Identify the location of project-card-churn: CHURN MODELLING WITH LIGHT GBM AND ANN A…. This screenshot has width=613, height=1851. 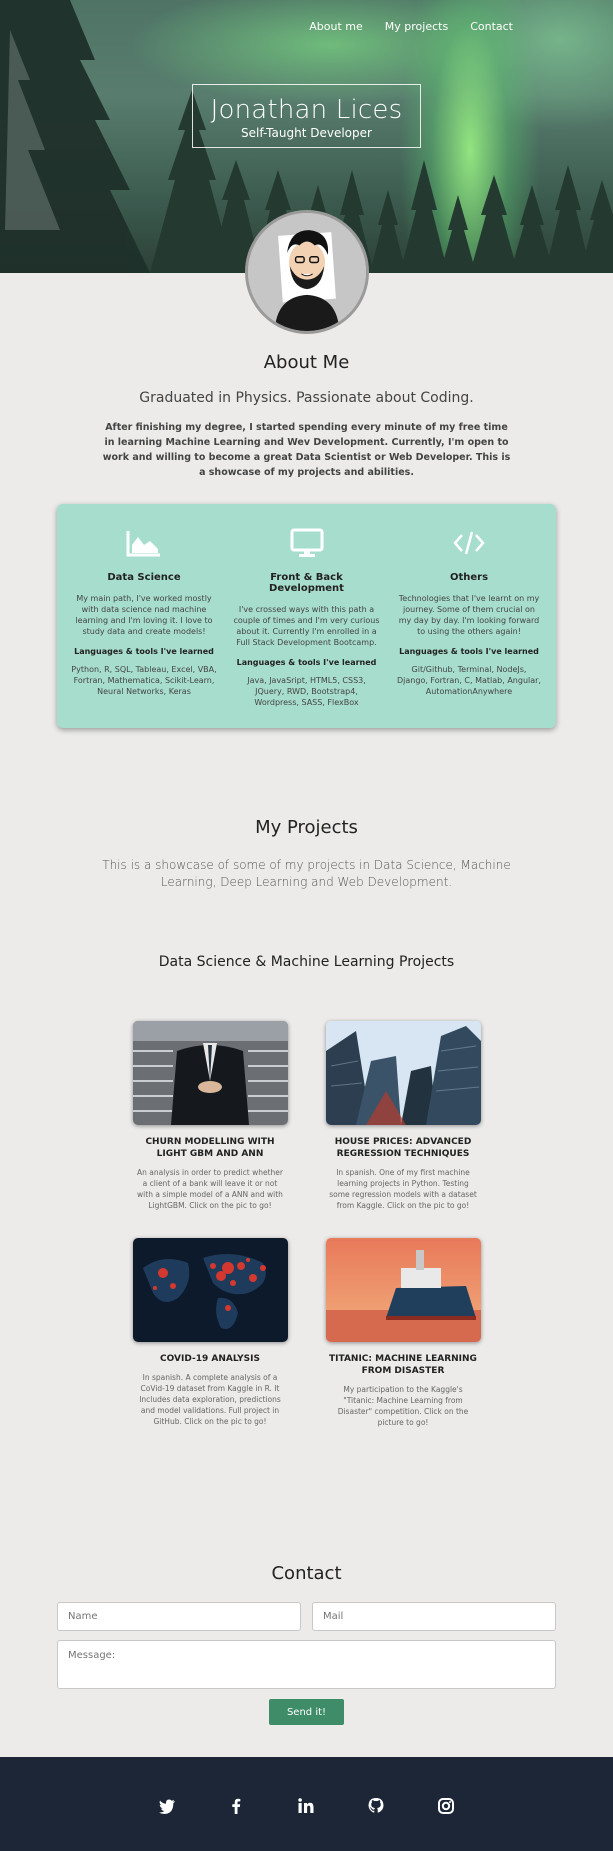
(210, 1116).